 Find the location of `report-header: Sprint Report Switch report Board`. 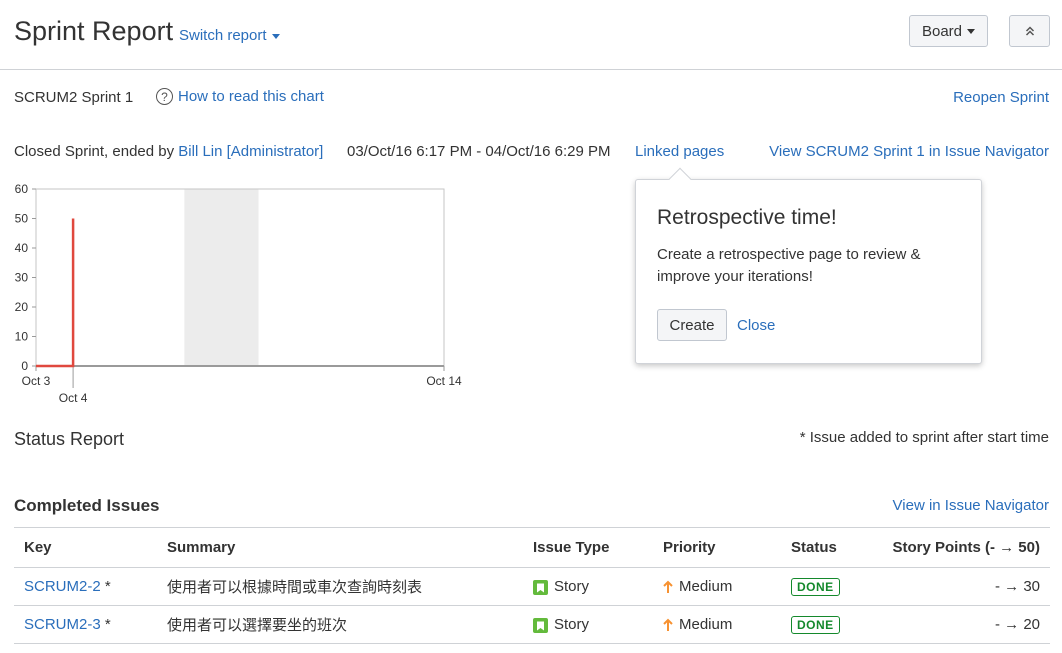

report-header: Sprint Report Switch report Board is located at coordinates (531, 35).